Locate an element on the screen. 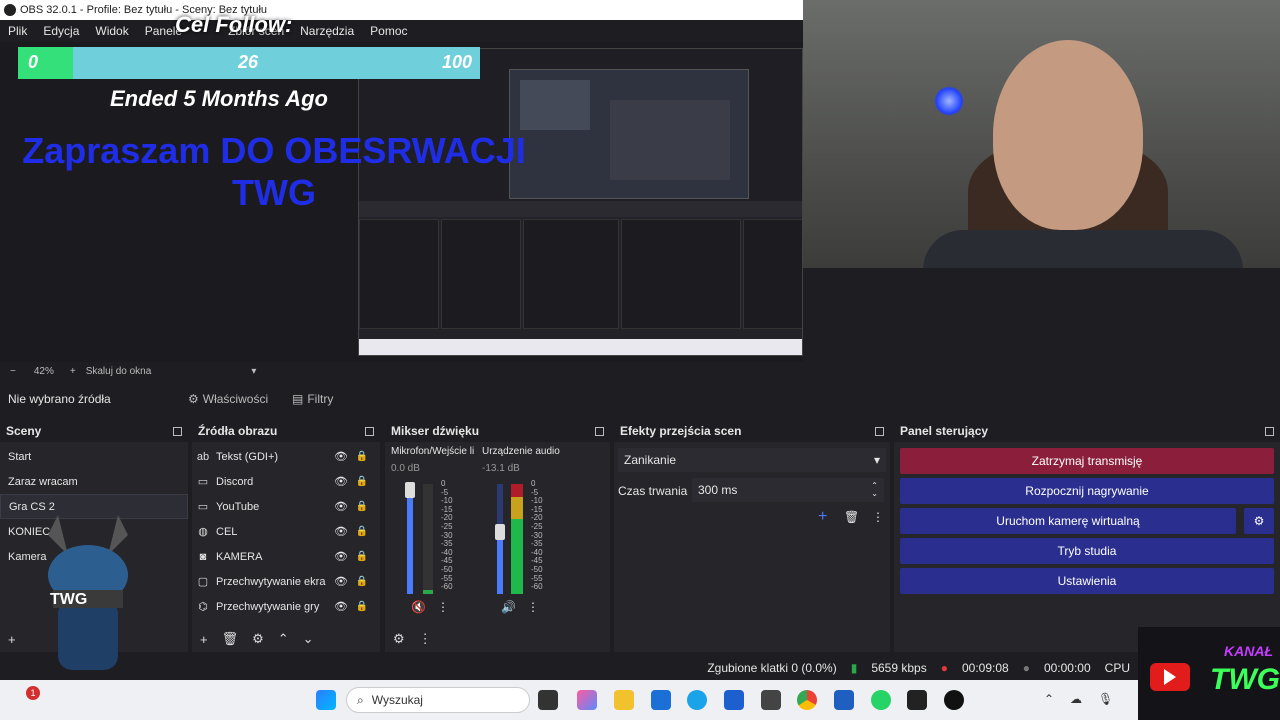 Image resolution: width=1280 pixels, height=720 pixels. game-icon is located at coordinates (771, 700).